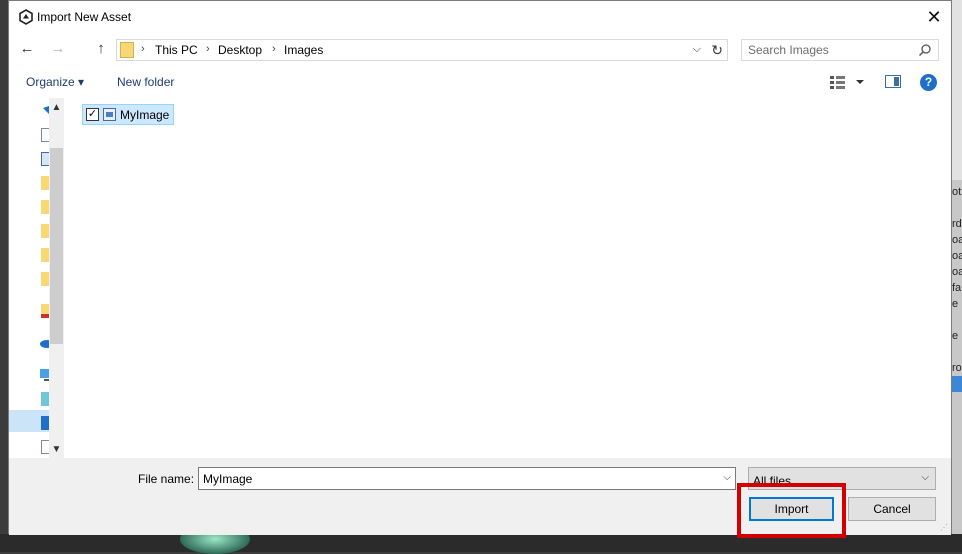 The width and height of the screenshot is (962, 554). I want to click on folder-icon, so click(127, 50).